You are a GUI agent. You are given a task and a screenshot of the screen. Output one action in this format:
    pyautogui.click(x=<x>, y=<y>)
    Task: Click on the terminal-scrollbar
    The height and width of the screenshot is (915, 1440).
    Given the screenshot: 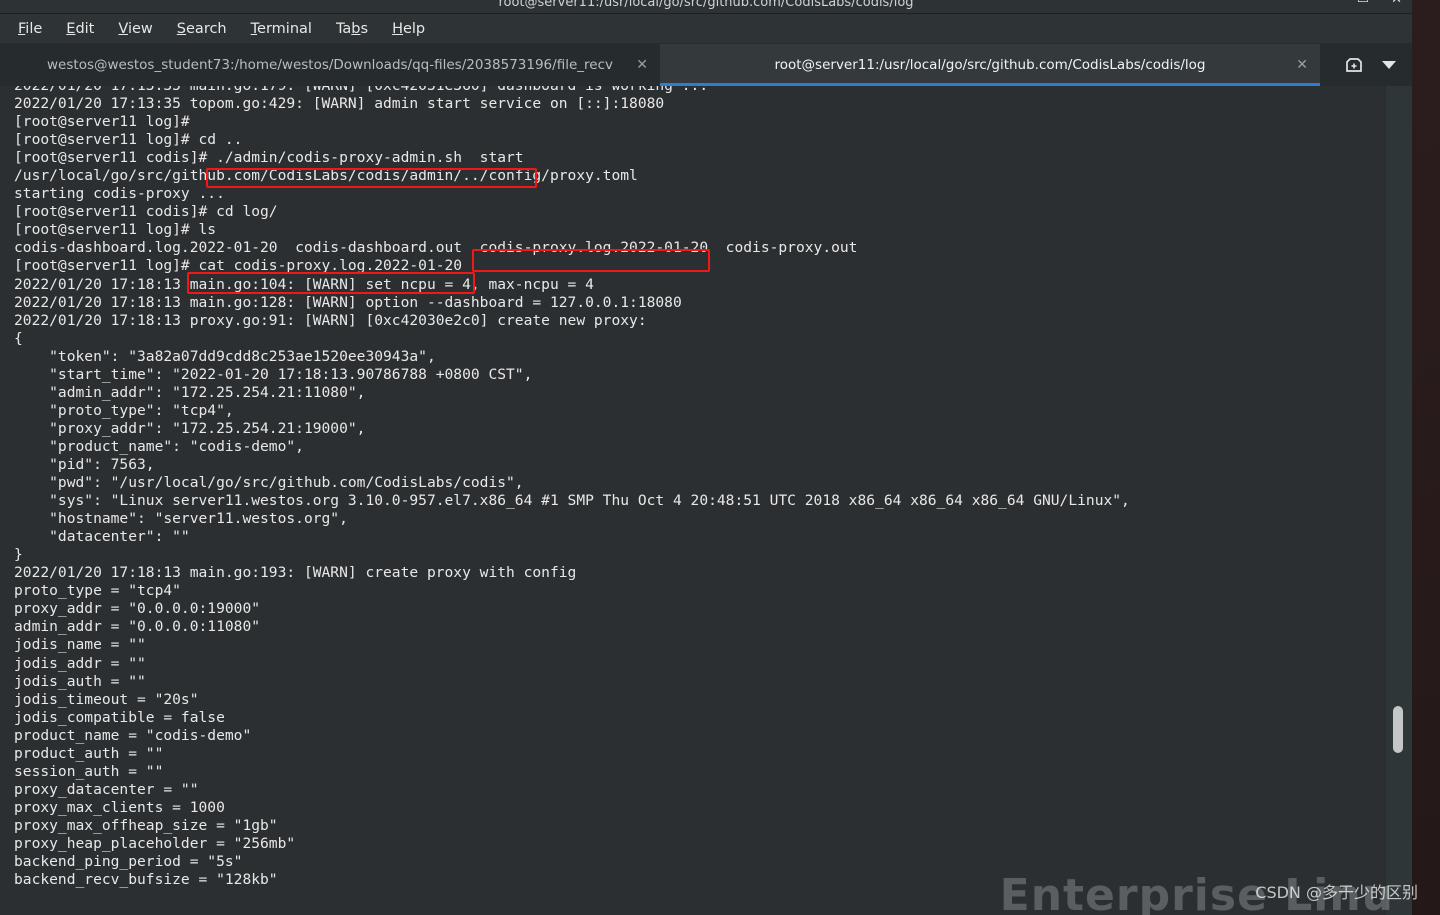 What is the action you would take?
    pyautogui.click(x=1399, y=500)
    